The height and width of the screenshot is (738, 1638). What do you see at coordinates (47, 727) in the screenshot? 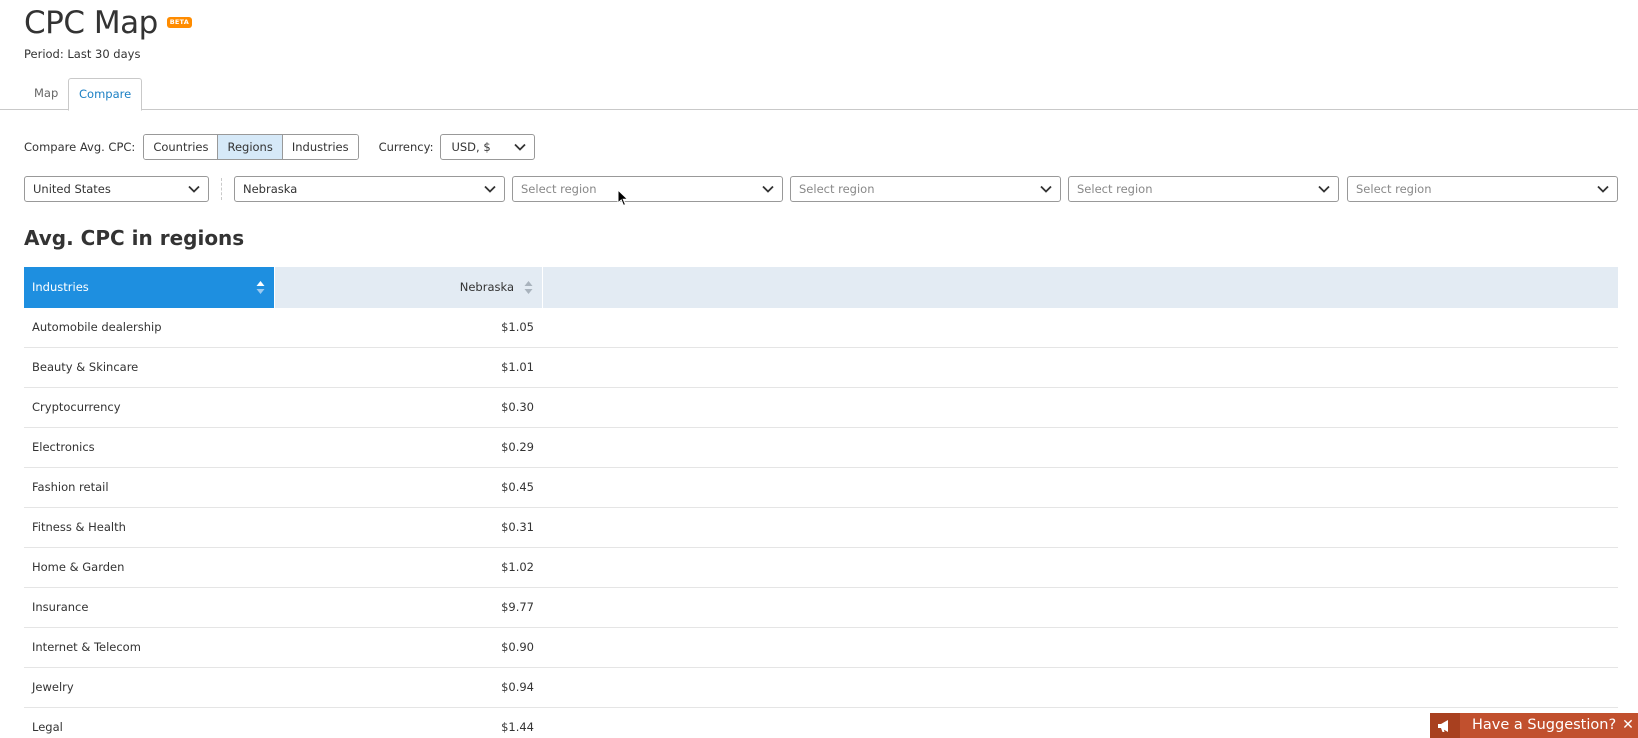
I see `industry-cell: Legal` at bounding box center [47, 727].